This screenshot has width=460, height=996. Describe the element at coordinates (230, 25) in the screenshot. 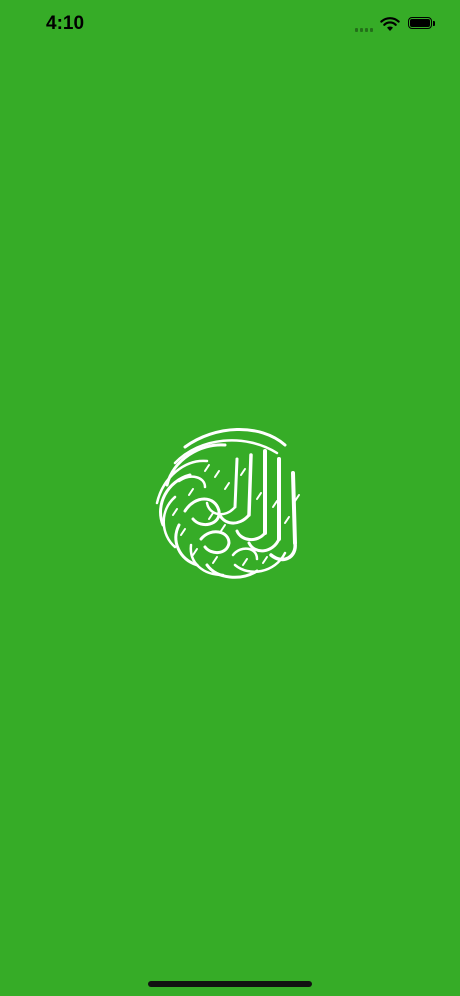

I see `status-bar: 4:10` at that location.